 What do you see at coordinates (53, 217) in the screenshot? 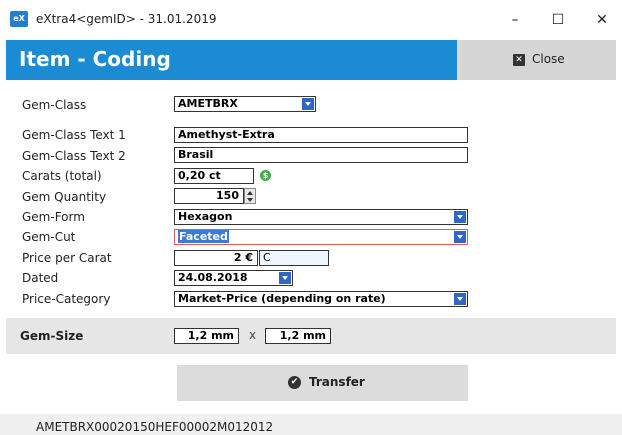
I see `gem-form-label: Gem-Form` at bounding box center [53, 217].